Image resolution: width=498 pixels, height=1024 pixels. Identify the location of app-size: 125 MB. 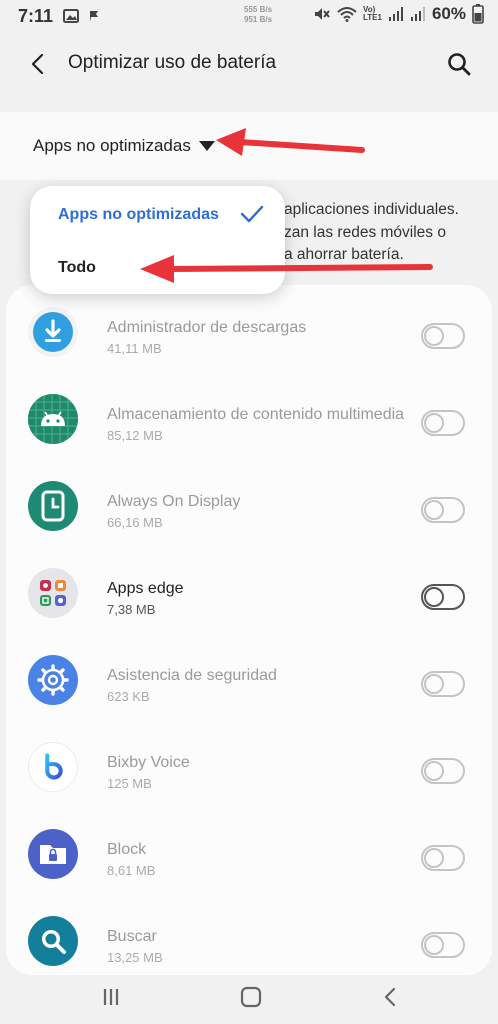
(129, 783).